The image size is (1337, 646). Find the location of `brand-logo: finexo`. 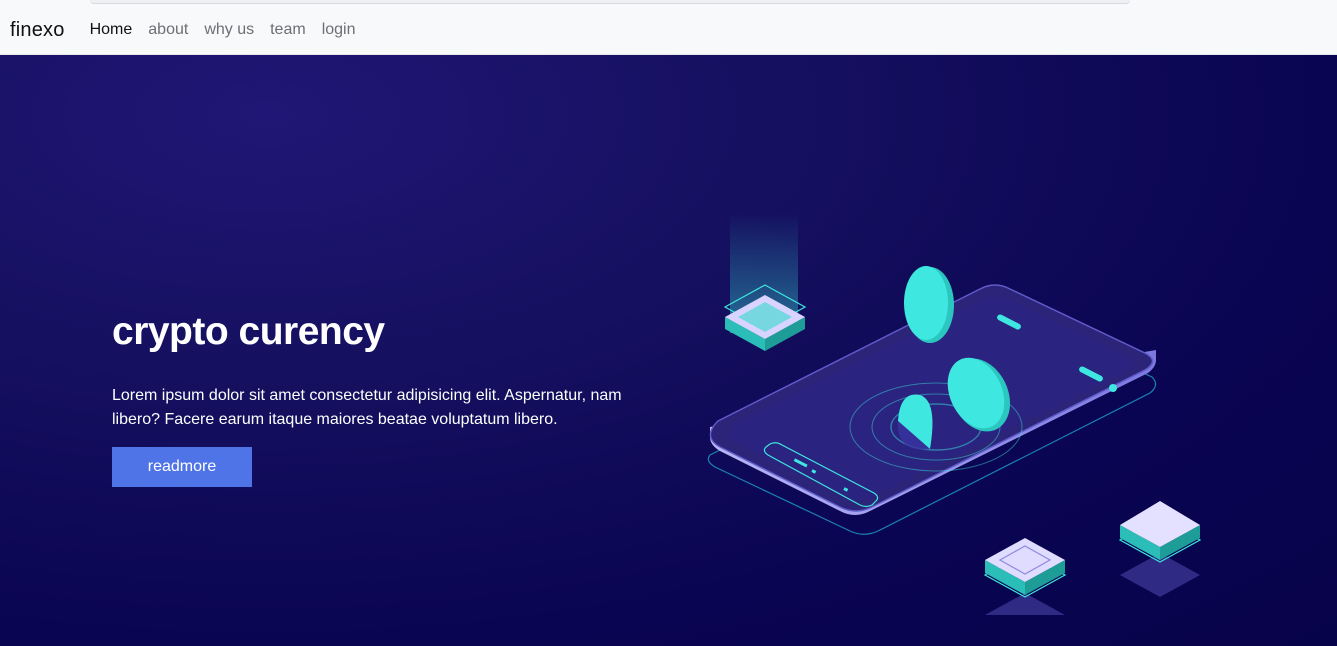

brand-logo: finexo is located at coordinates (37, 30).